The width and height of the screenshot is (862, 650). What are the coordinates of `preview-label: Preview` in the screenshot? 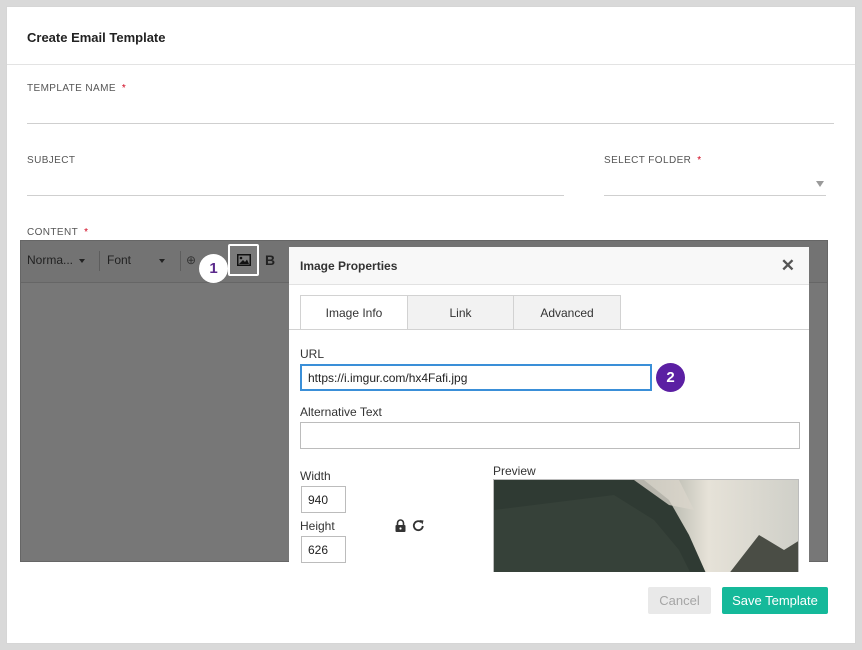 It's located at (514, 471).